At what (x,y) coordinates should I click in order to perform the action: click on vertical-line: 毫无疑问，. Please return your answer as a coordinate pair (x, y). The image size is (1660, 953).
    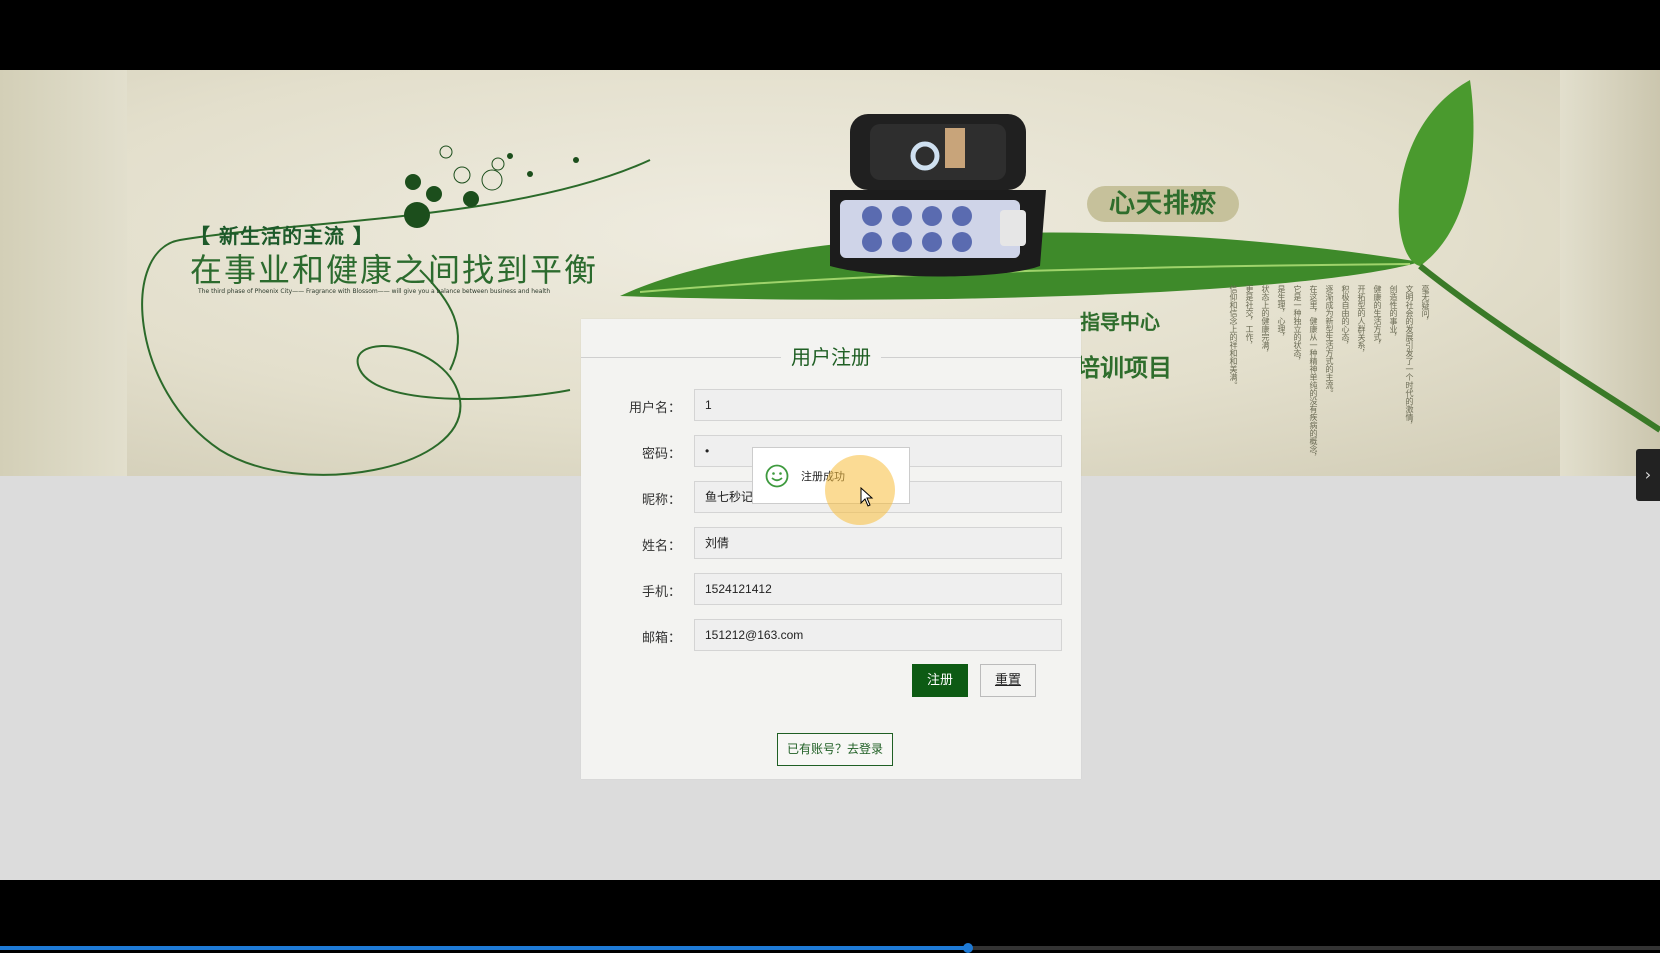
    Looking at the image, I should click on (1425, 305).